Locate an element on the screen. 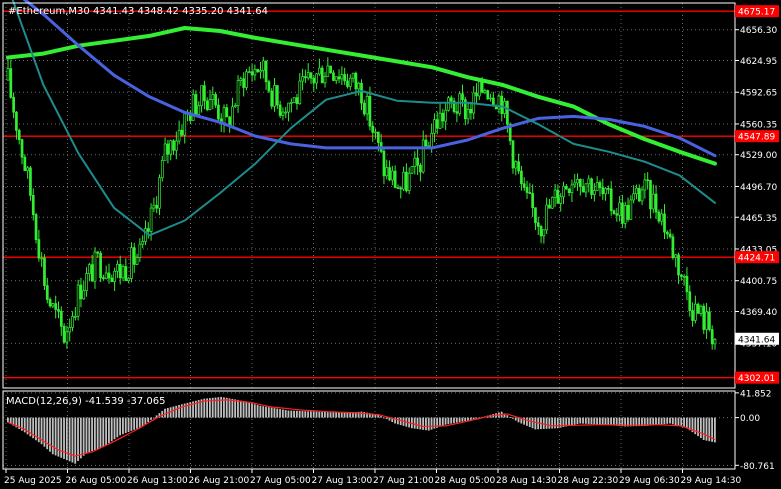  time-tick-label: 29 Aug 06:30 is located at coordinates (649, 481).